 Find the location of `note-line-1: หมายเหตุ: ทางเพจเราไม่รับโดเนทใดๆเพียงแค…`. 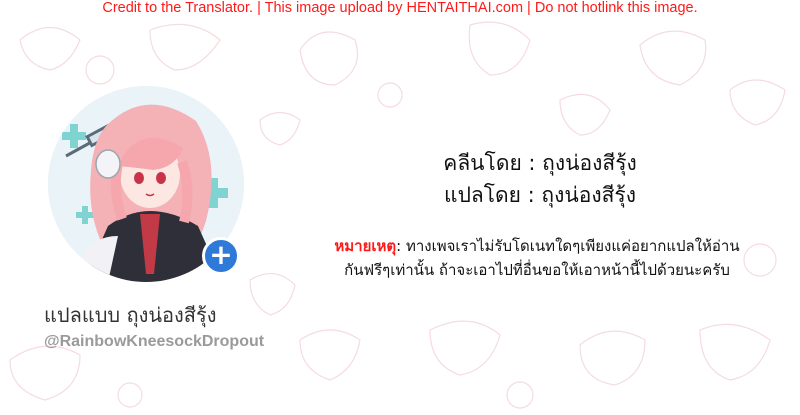

note-line-1: หมายเหตุ: ทางเพจเราไม่รับโดเนทใดๆเพียงแค… is located at coordinates (537, 246).